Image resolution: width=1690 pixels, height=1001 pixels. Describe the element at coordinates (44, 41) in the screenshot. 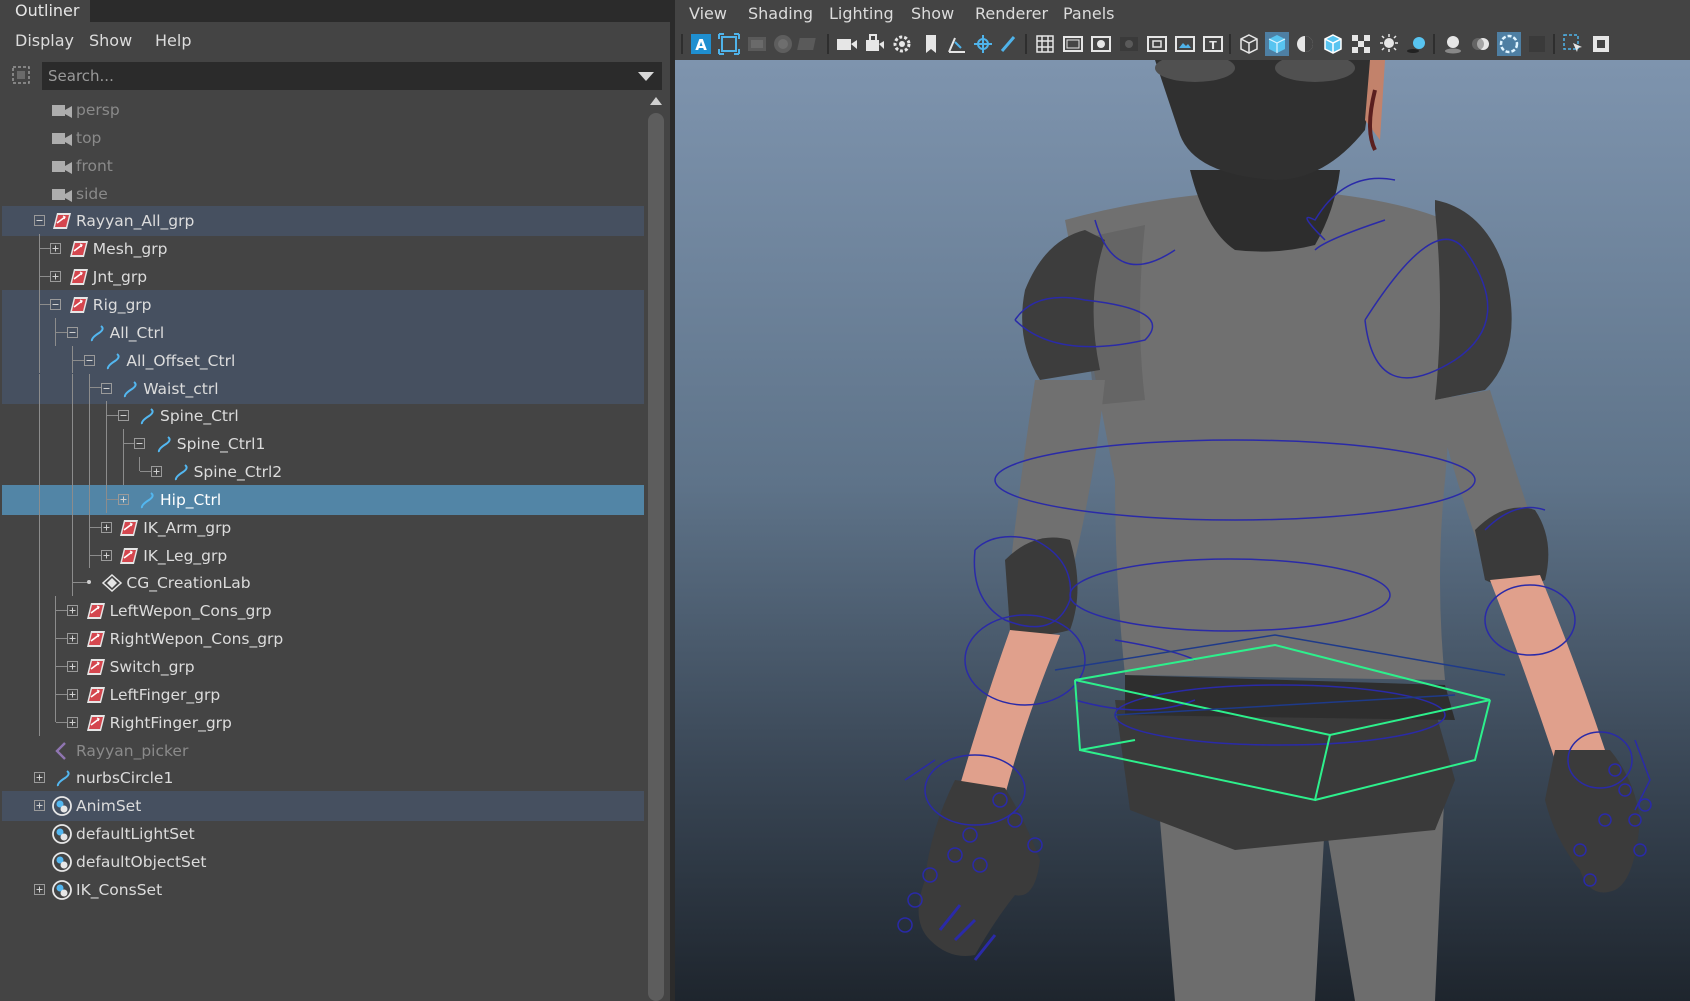

I see `menu-display: Display` at that location.